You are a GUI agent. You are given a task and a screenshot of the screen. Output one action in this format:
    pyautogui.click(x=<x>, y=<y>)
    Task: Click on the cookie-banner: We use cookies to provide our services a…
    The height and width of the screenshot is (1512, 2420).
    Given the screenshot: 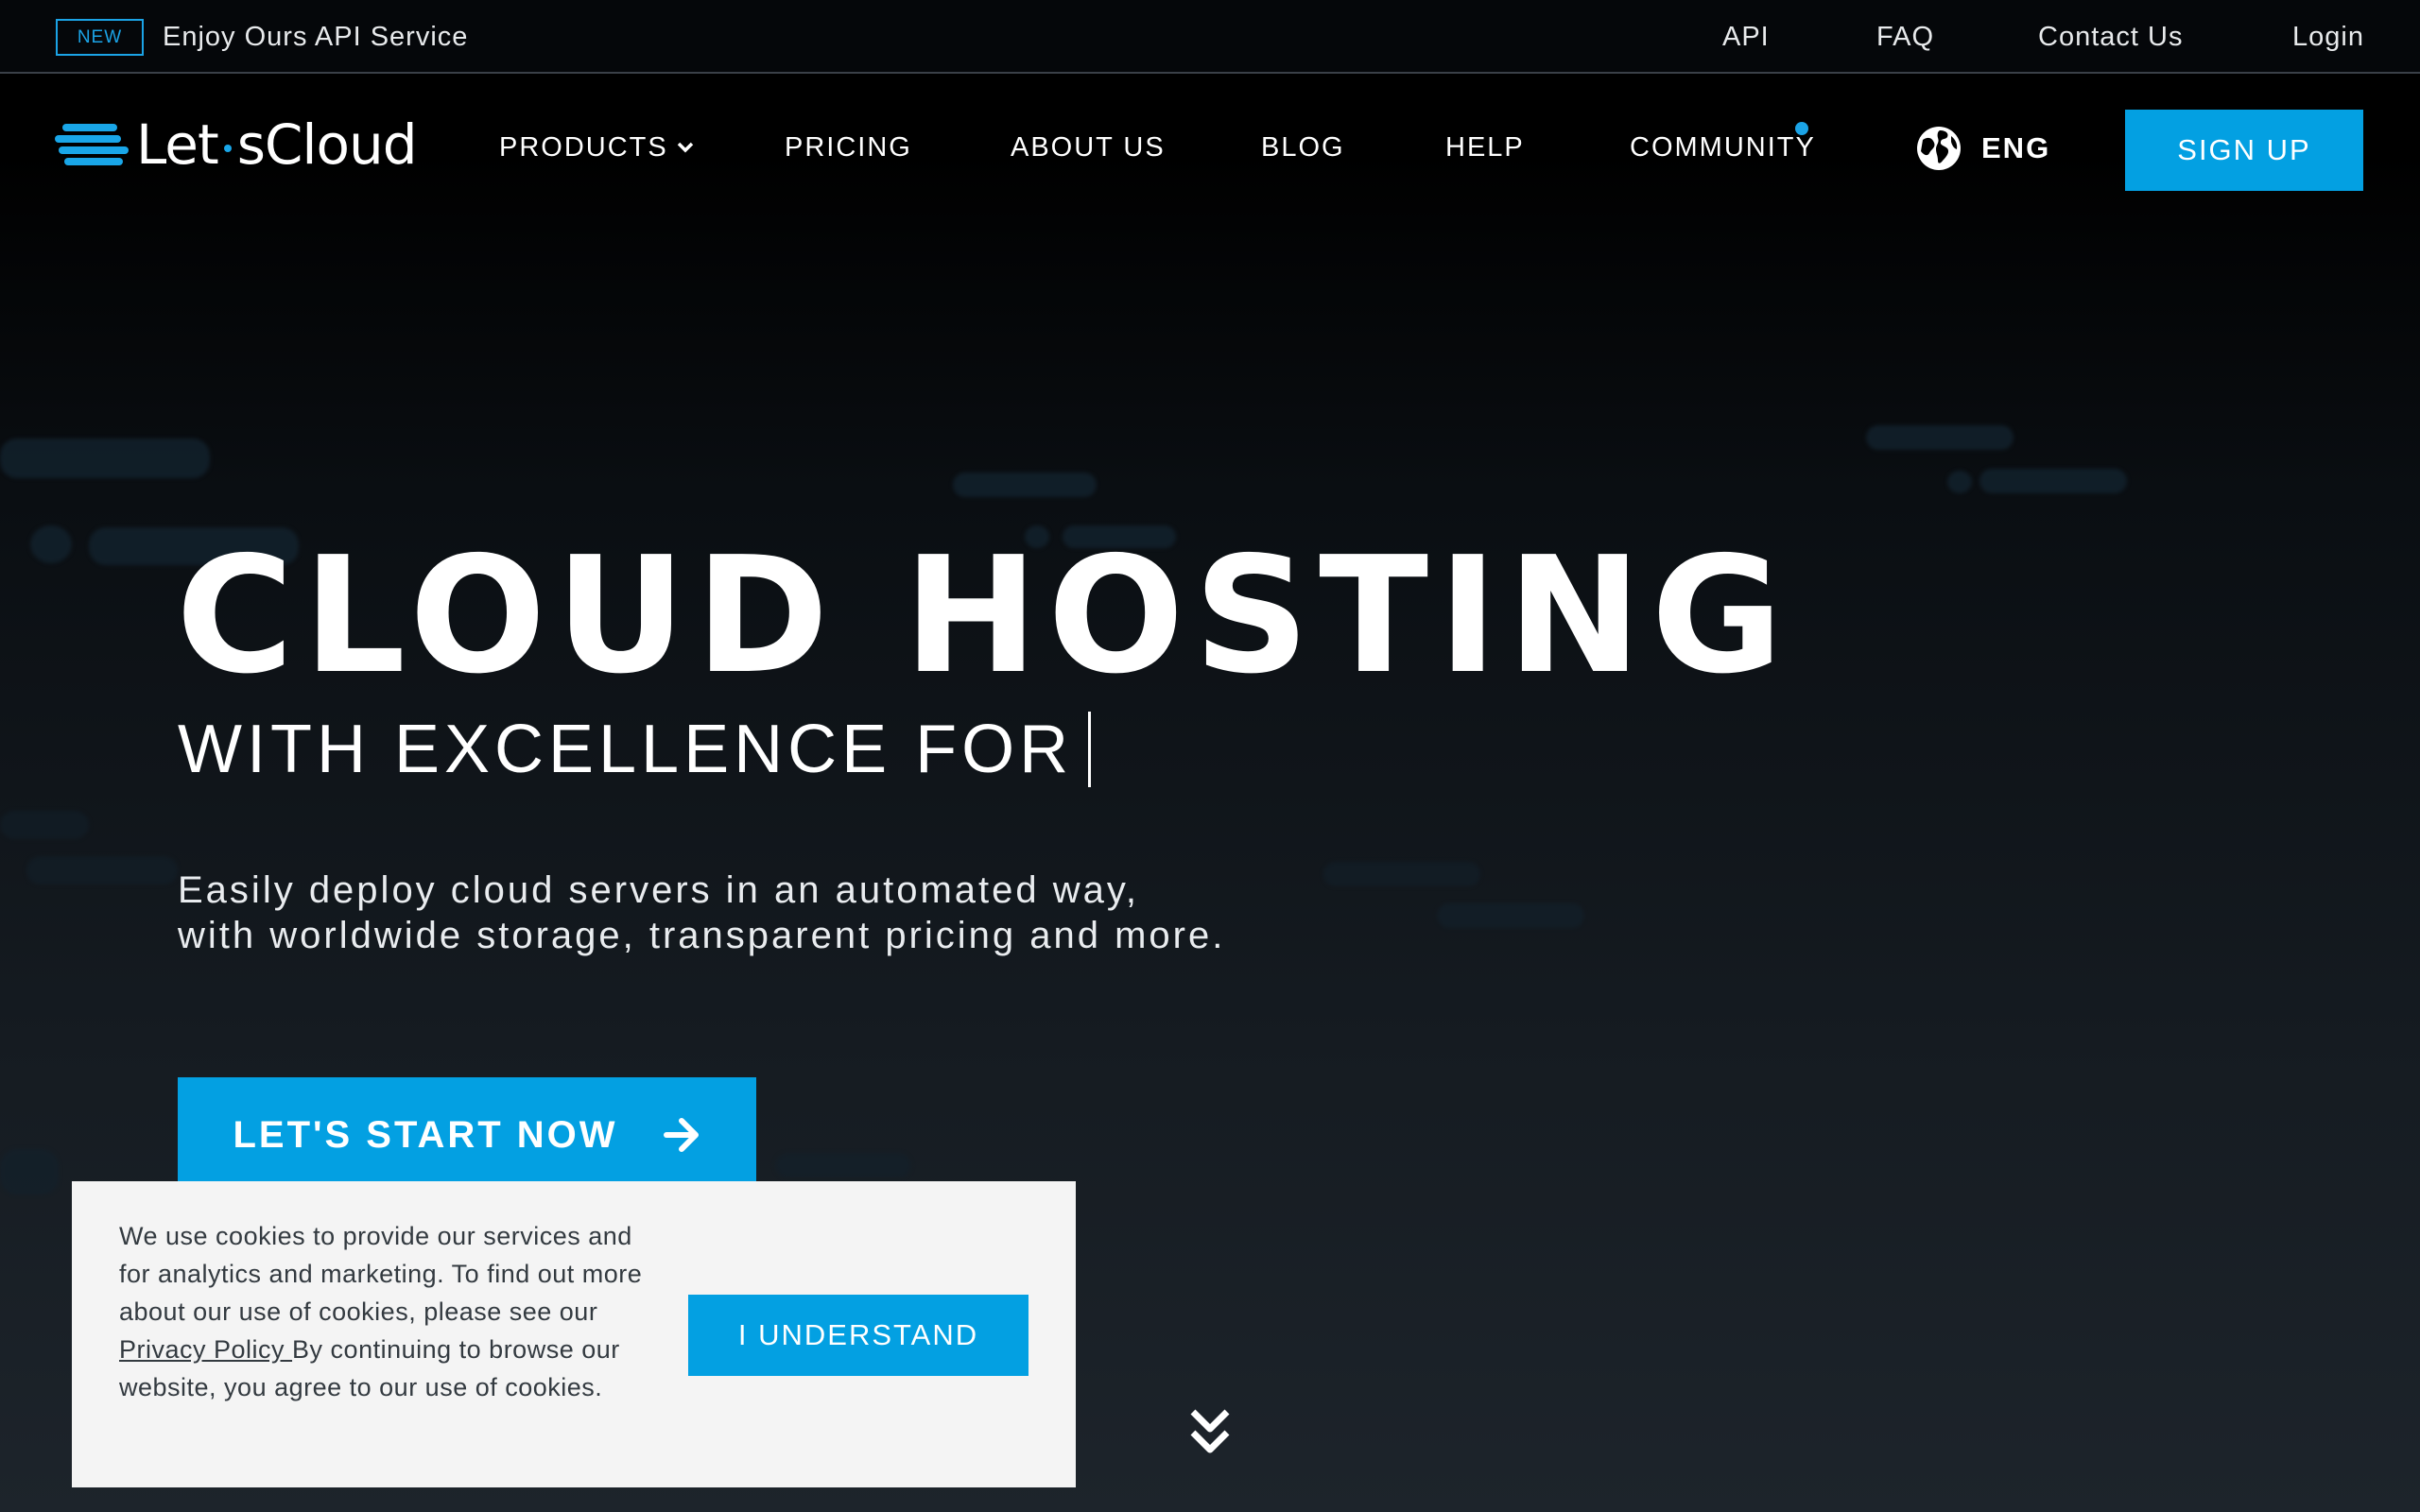 What is the action you would take?
    pyautogui.click(x=574, y=1334)
    